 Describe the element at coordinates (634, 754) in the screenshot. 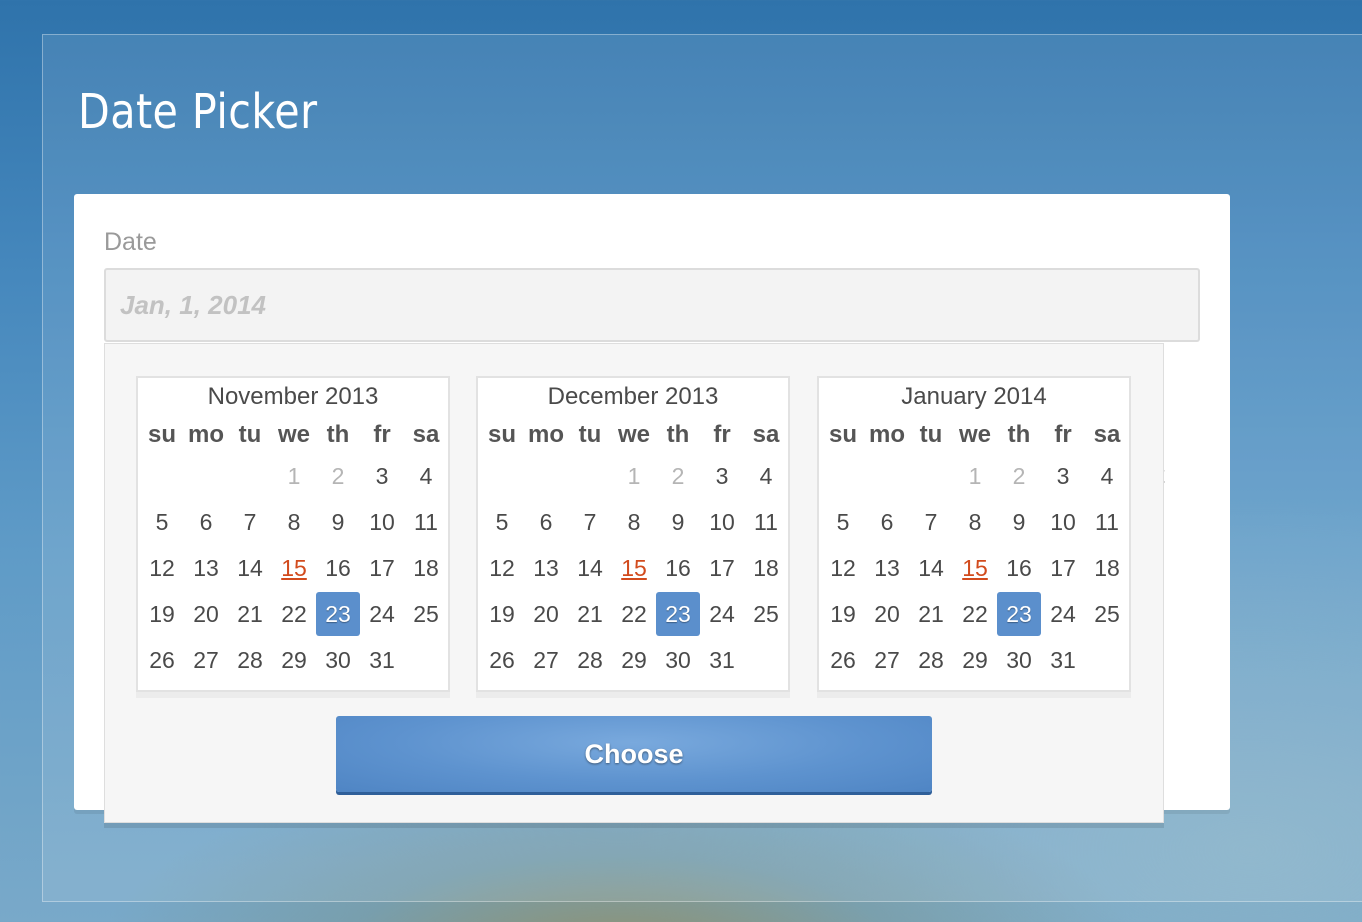

I see `choose-button: Choose` at that location.